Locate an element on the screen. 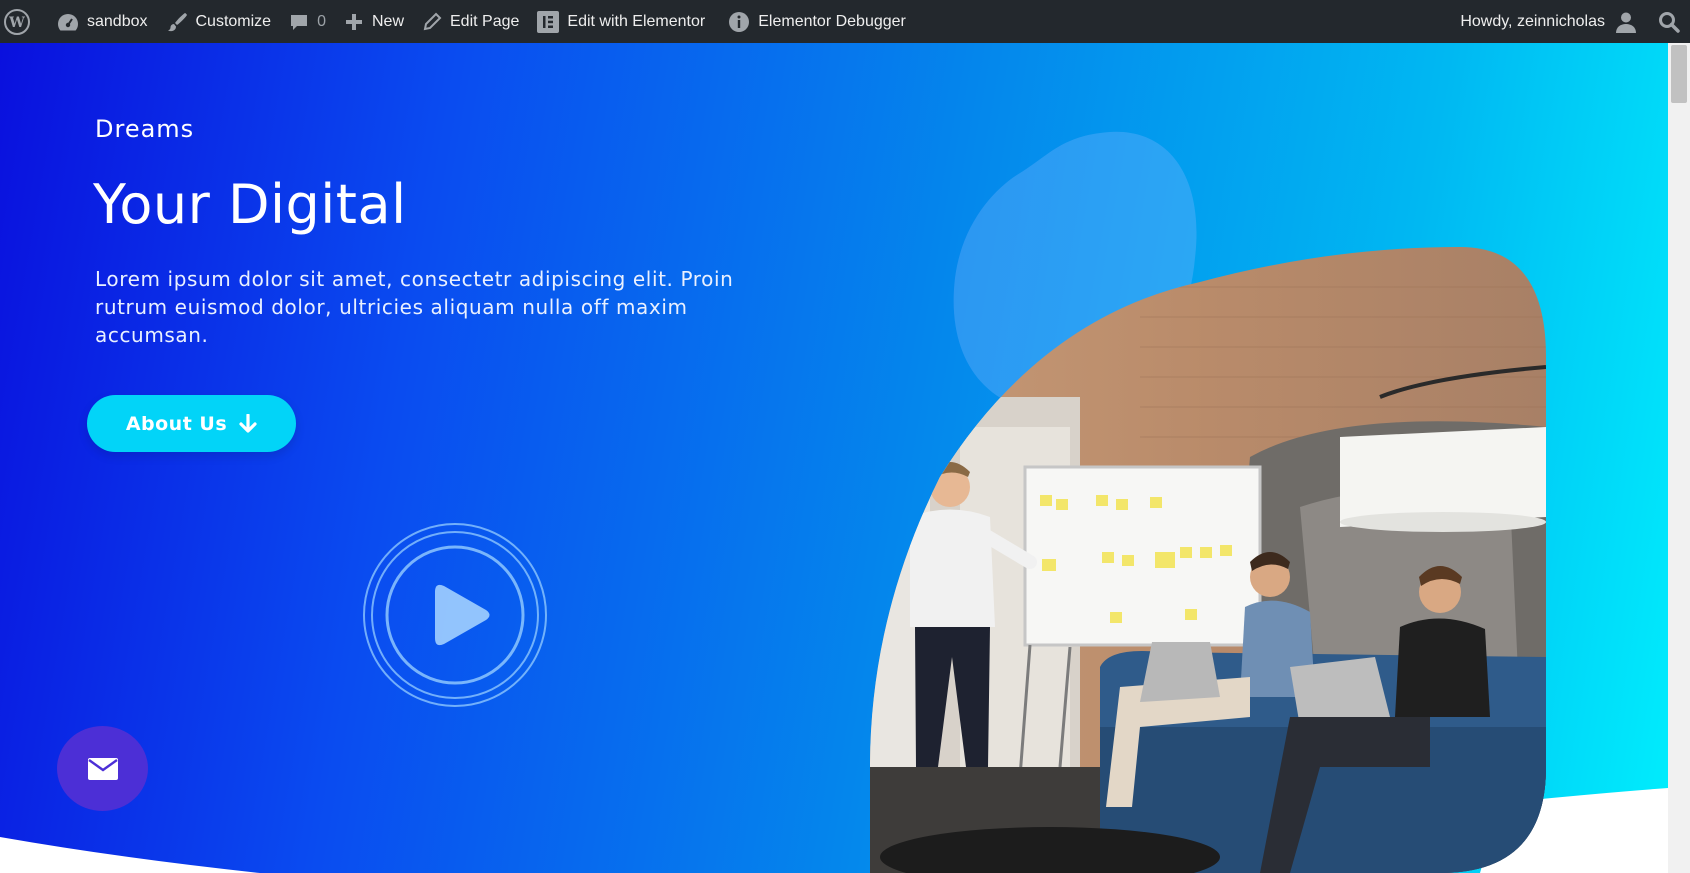 This screenshot has width=1690, height=873. plus-icon is located at coordinates (353, 21).